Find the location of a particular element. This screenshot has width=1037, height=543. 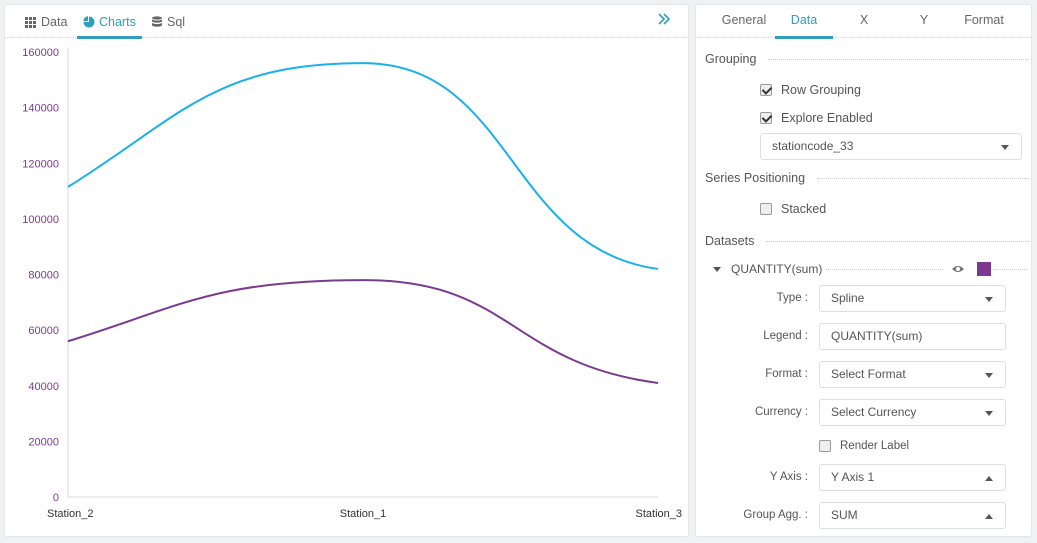

series-positioning-header: Series Positioning is located at coordinates (867, 178).